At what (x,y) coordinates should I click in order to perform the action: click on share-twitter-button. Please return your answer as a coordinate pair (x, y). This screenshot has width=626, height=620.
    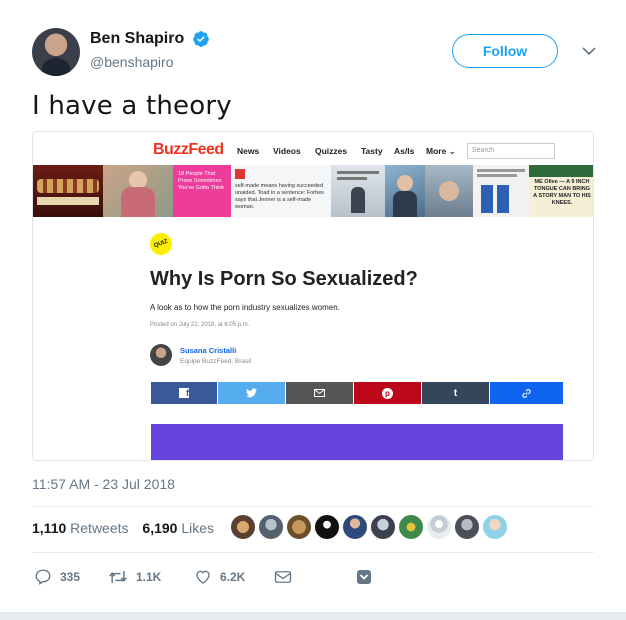
    Looking at the image, I should click on (251, 393).